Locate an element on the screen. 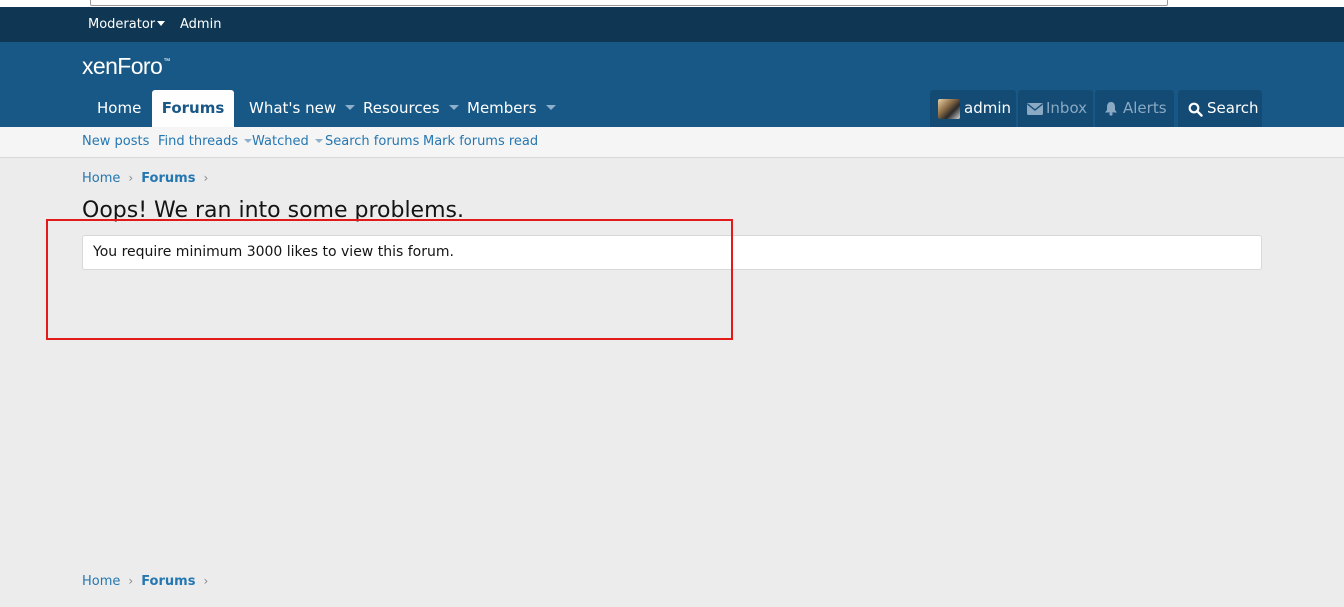 The image size is (1344, 607). account-menu: admin is located at coordinates (973, 108).